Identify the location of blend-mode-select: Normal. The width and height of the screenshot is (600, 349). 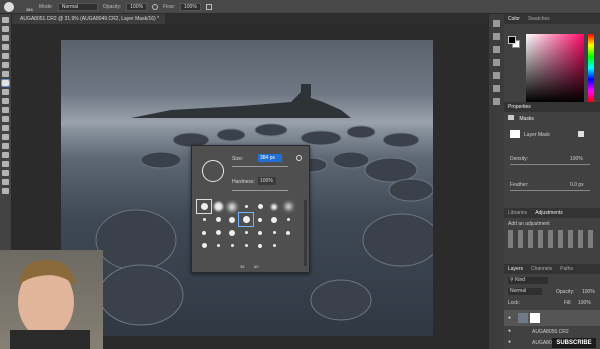
(525, 291).